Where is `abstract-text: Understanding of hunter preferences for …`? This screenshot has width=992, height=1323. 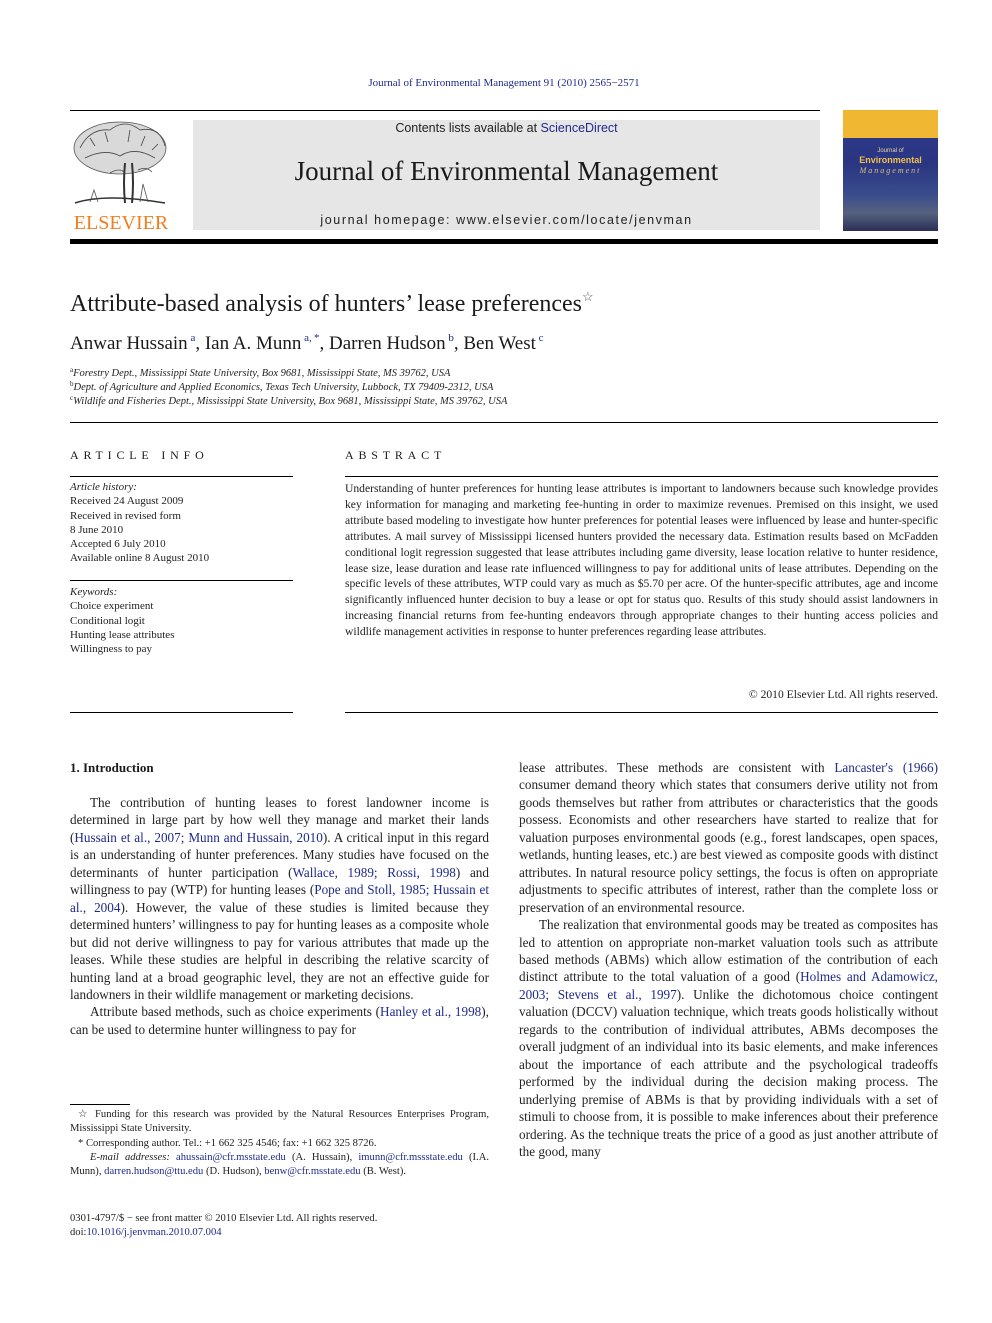
abstract-text: Understanding of hunter preferences for … is located at coordinates (641, 560).